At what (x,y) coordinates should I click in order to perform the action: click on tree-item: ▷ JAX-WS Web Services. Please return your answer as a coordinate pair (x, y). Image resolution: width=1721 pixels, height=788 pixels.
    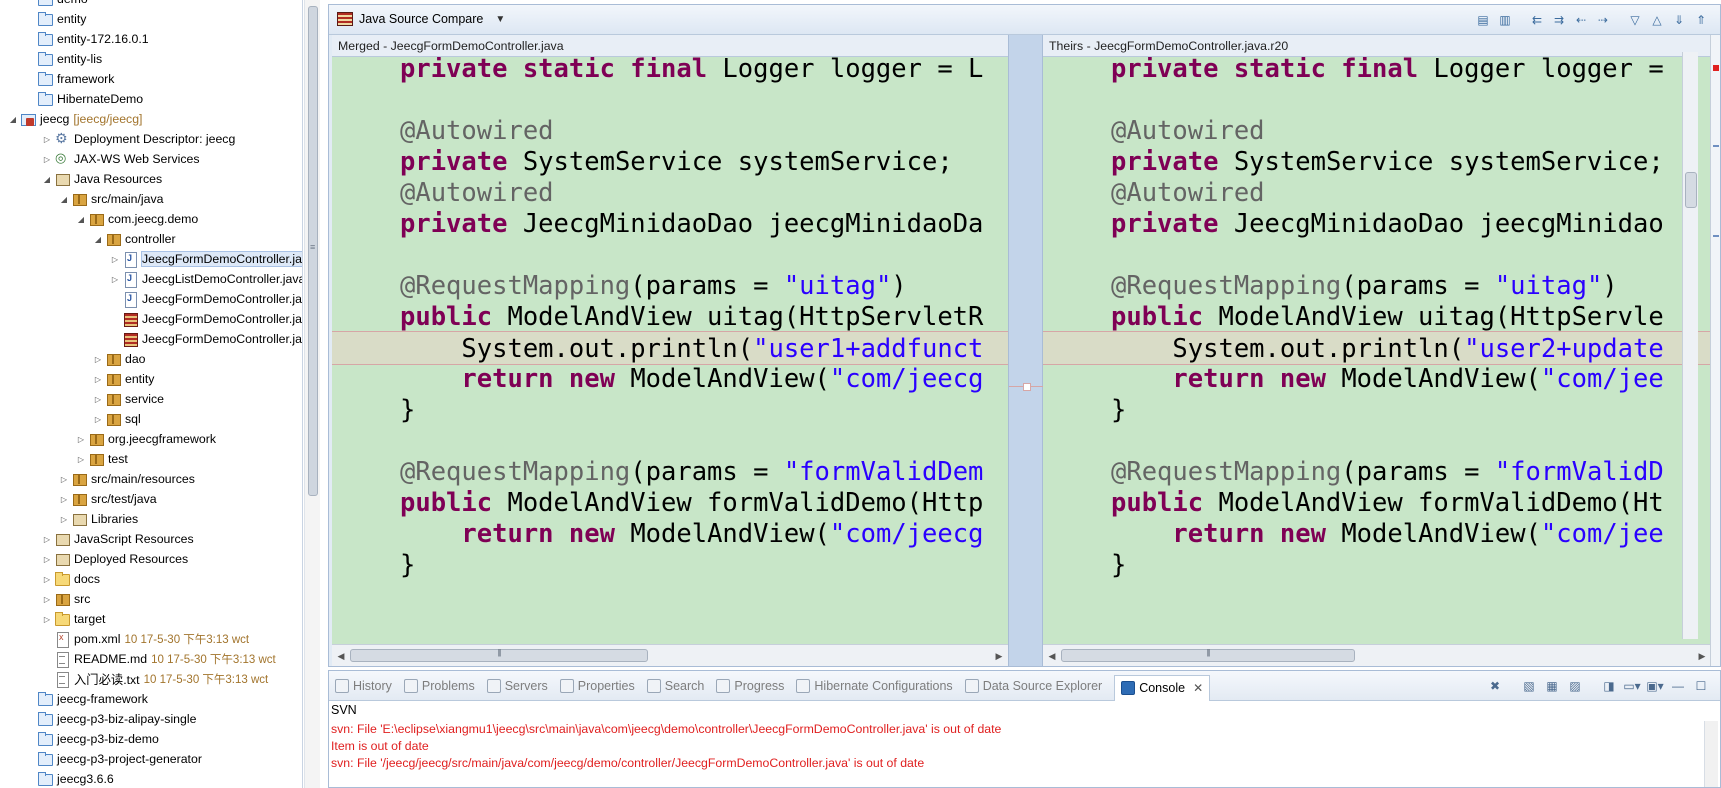
    Looking at the image, I should click on (151, 159).